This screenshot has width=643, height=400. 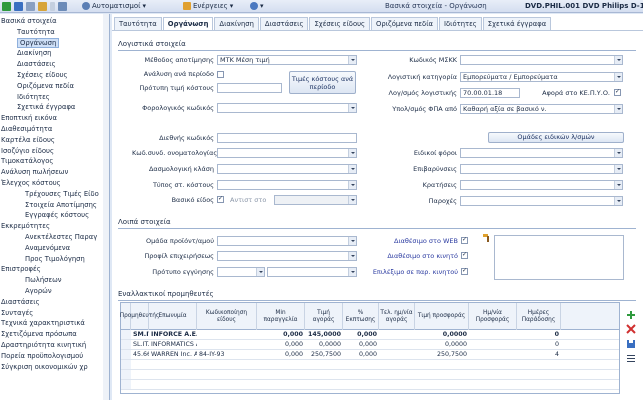 I want to click on table-cell: 0, so click(x=539, y=344).